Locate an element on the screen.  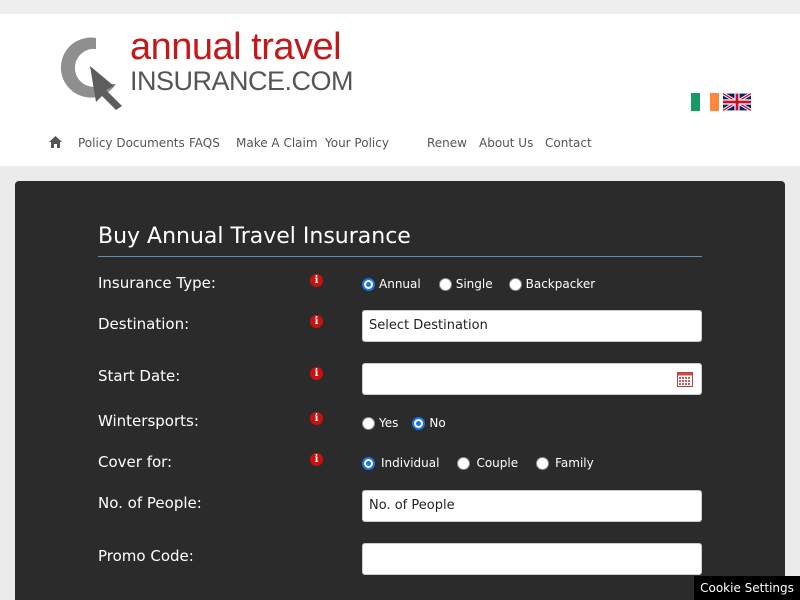
nav-faqs: FAQS is located at coordinates (204, 143).